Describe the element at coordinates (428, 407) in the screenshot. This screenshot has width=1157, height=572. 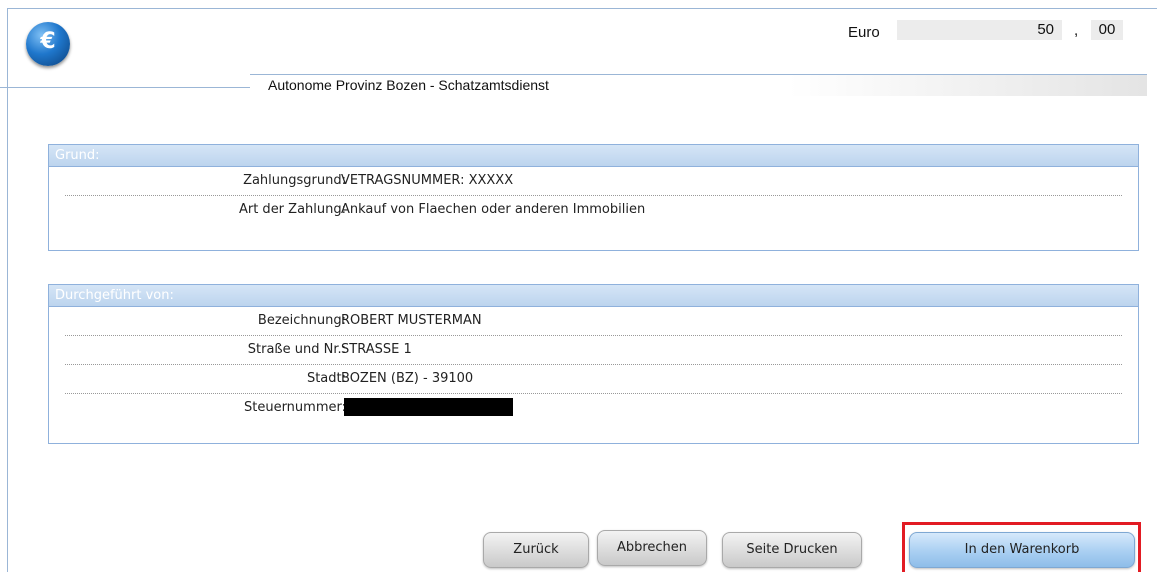
I see `redacted-tax-number` at that location.